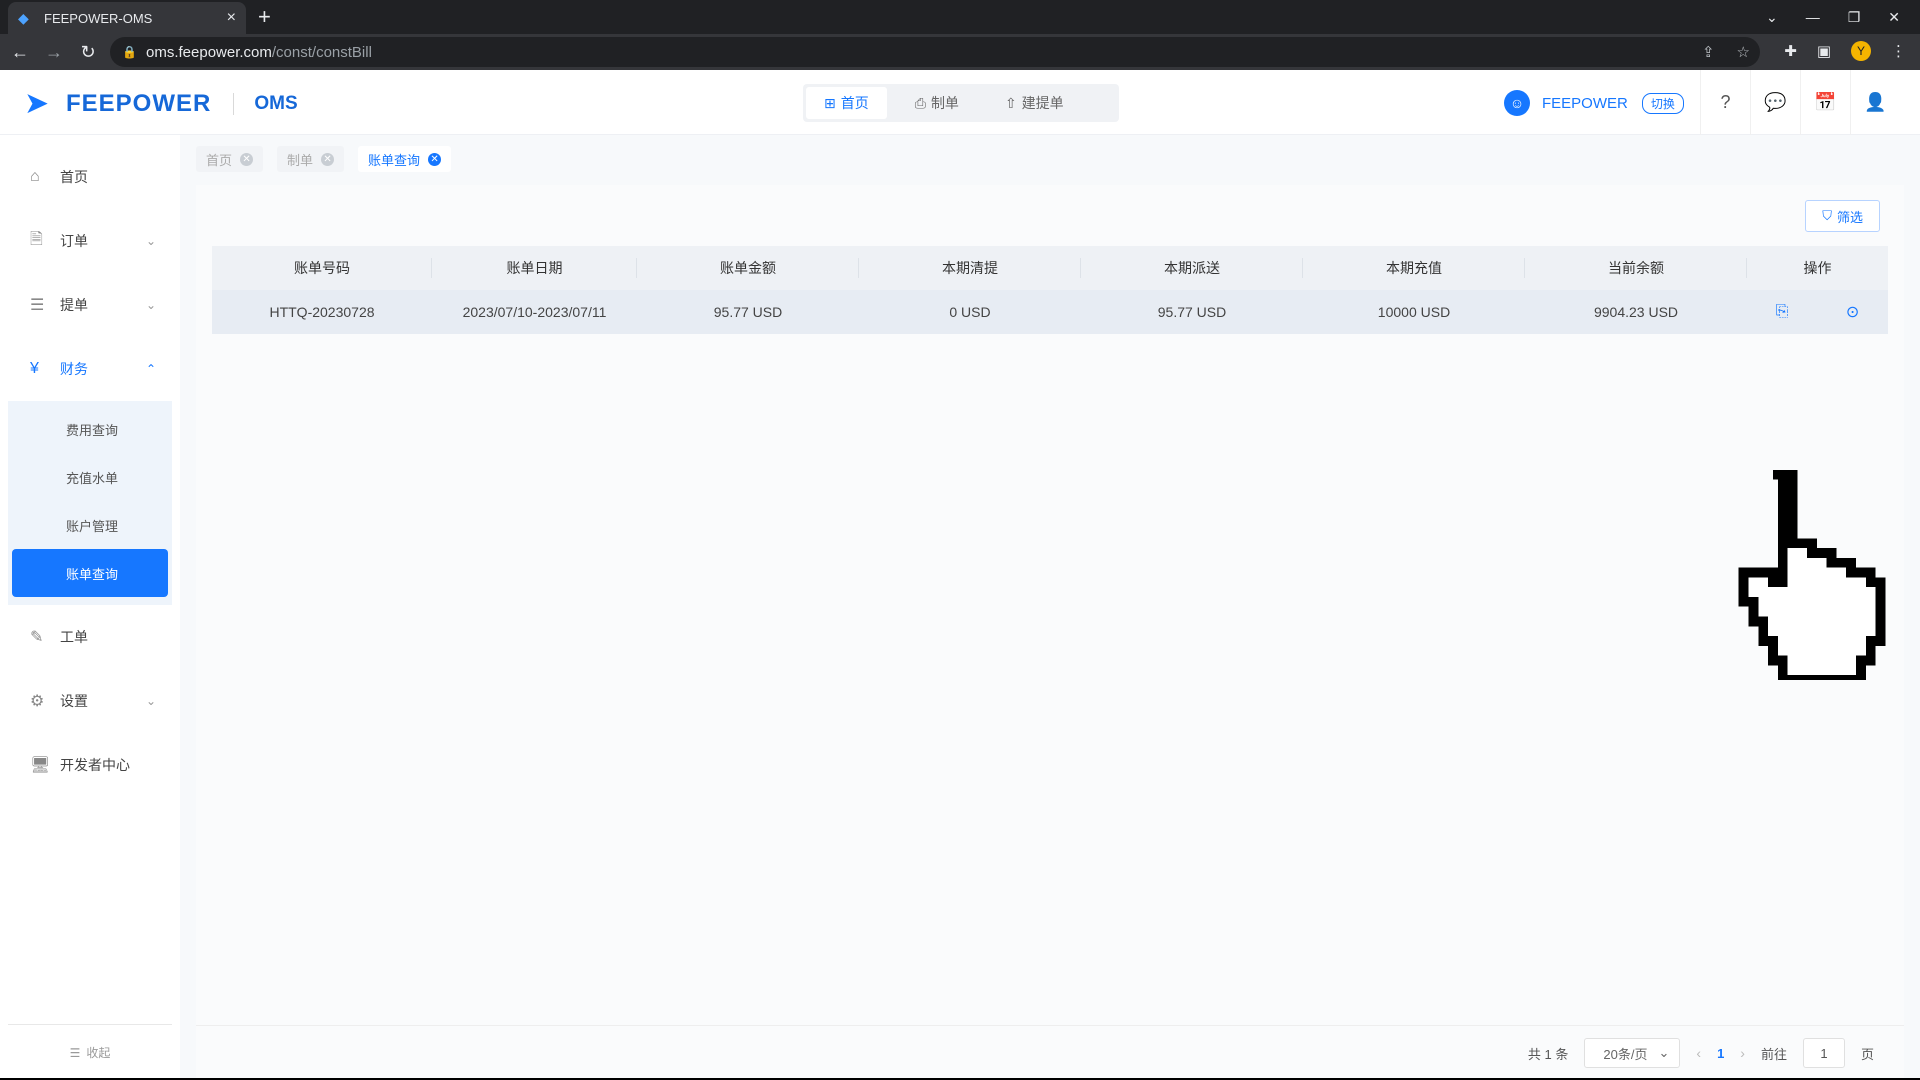  Describe the element at coordinates (1720, 1053) in the screenshot. I see `current-page: 1` at that location.